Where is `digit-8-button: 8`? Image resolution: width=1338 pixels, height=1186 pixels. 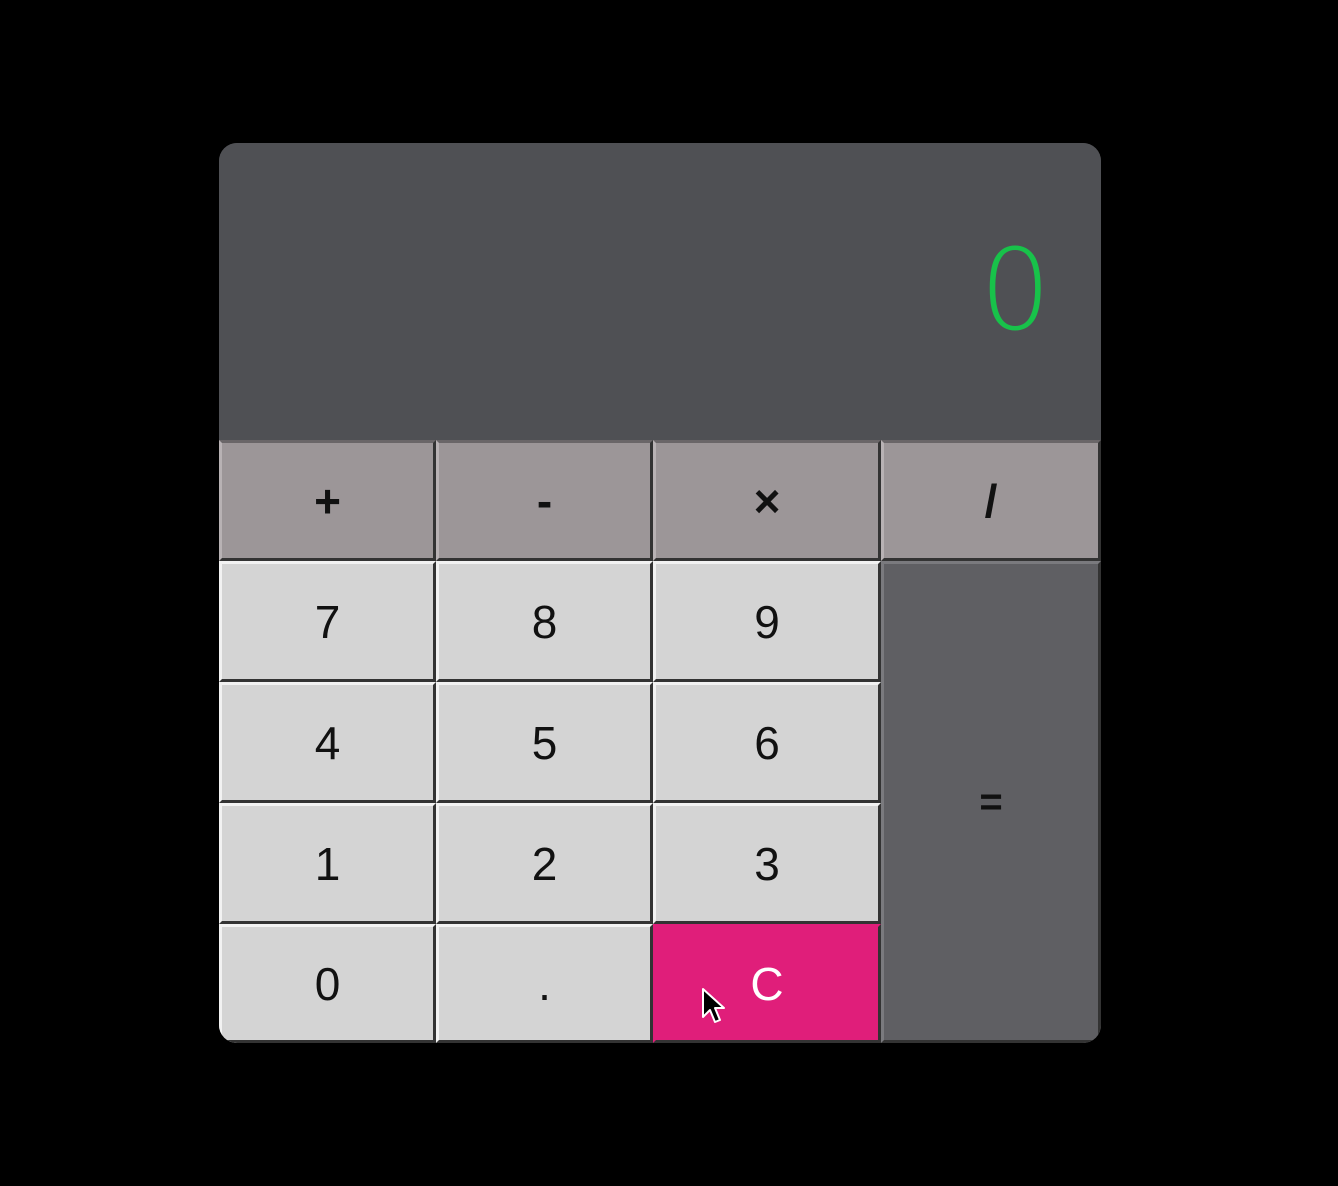
digit-8-button: 8 is located at coordinates (544, 621).